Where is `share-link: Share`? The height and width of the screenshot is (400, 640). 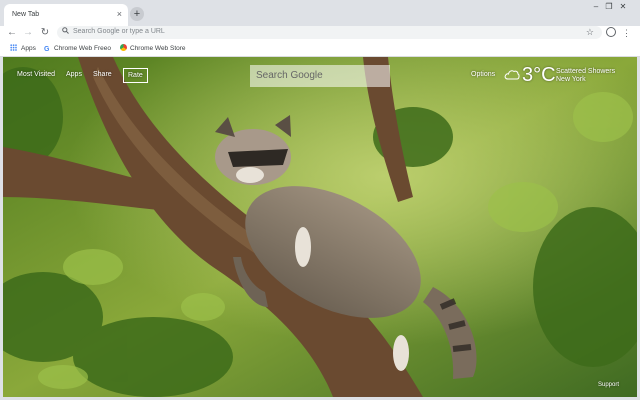 share-link: Share is located at coordinates (102, 74).